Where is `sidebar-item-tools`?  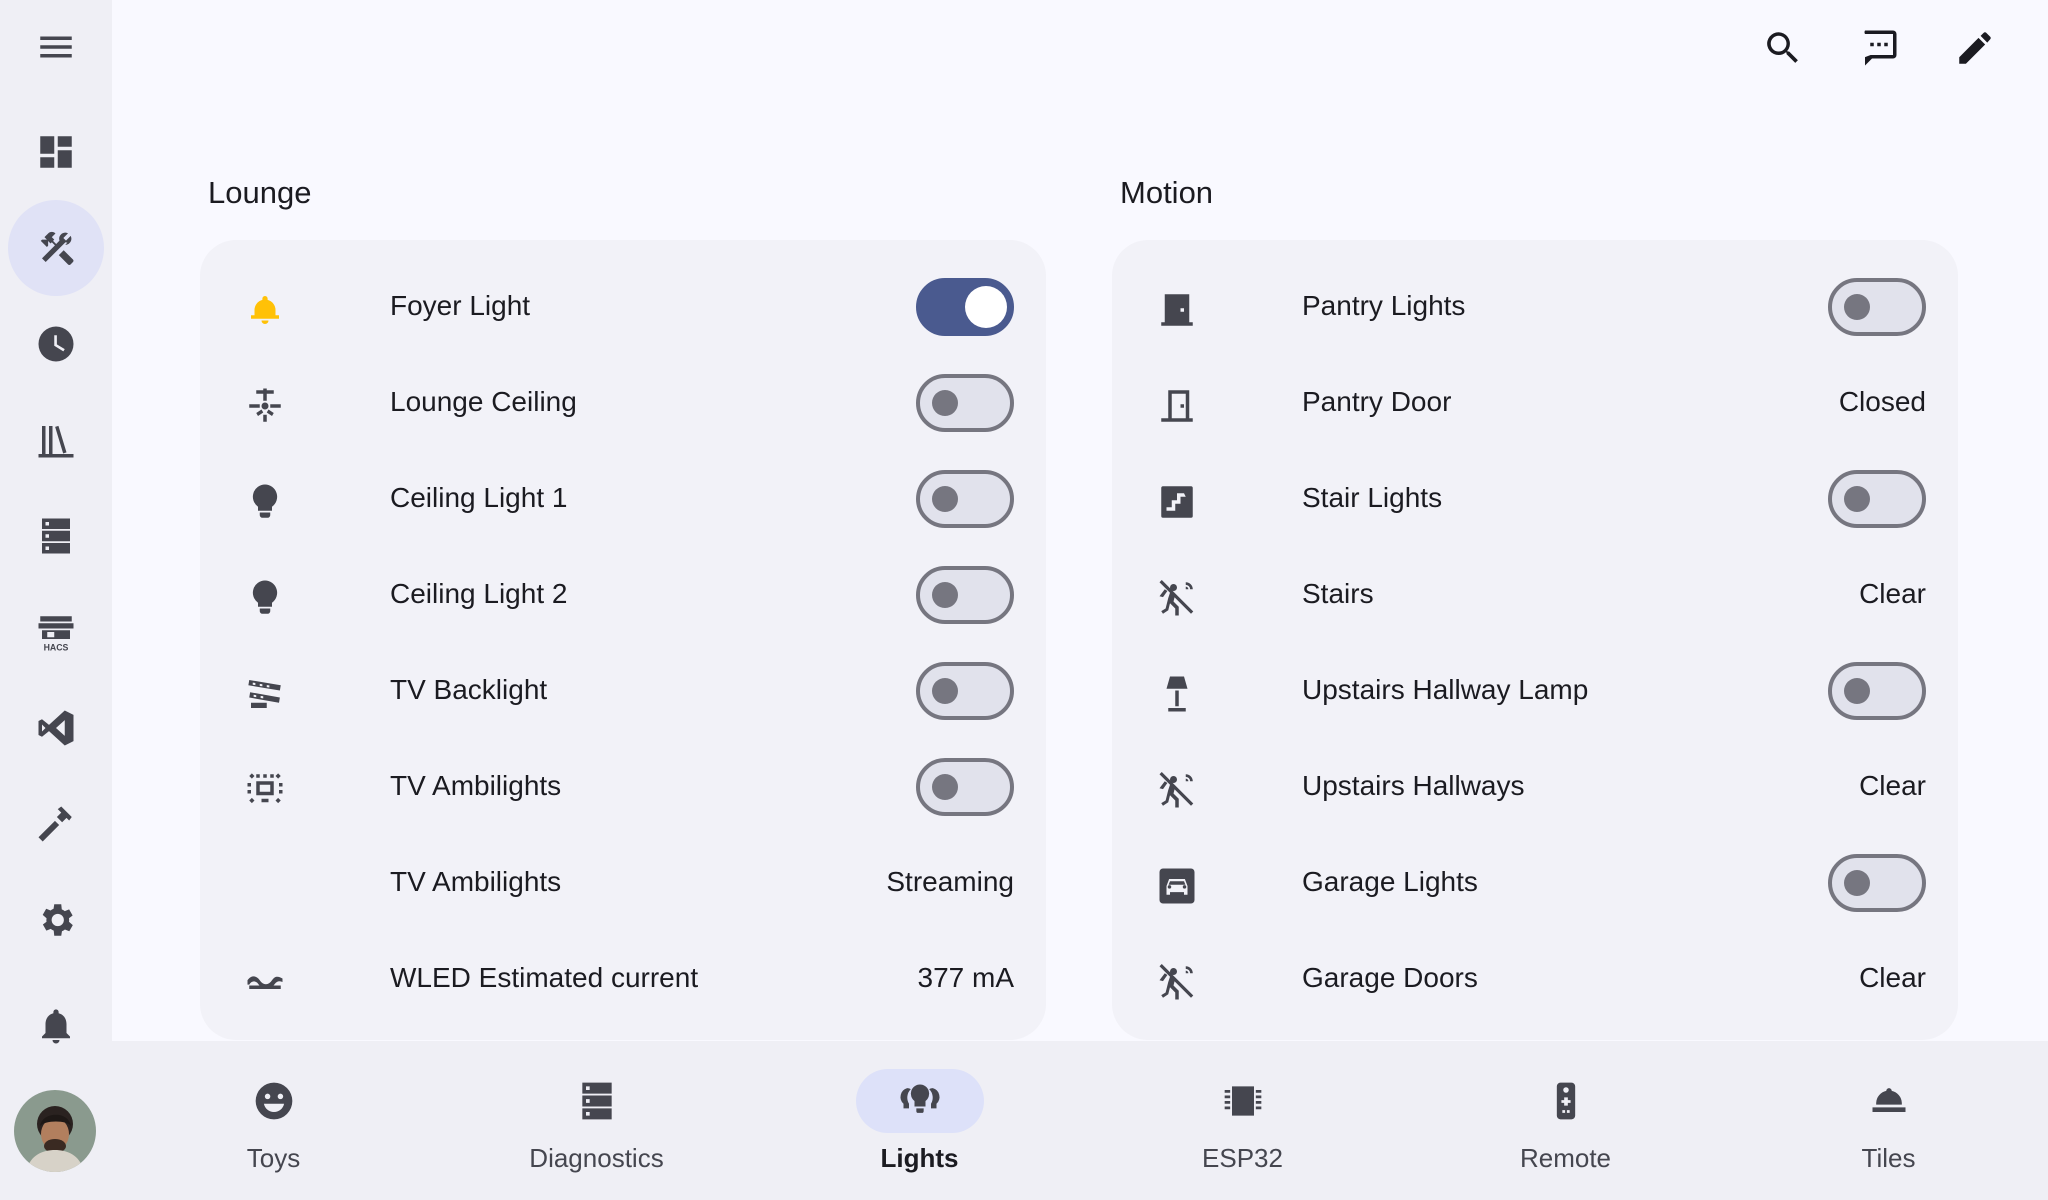 sidebar-item-tools is located at coordinates (56, 248).